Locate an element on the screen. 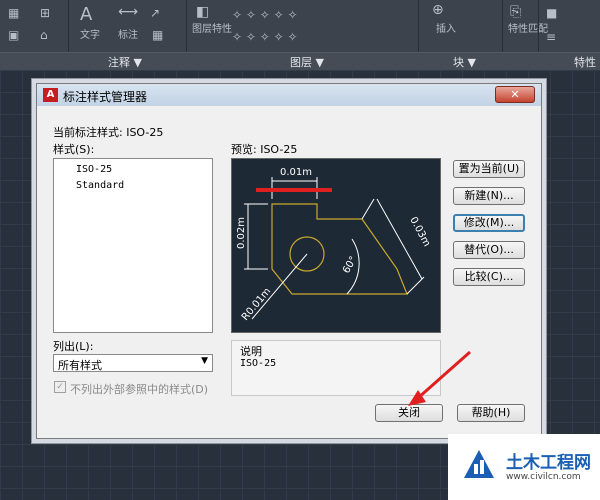 This screenshot has width=600, height=500. insert-icon: ⊕ is located at coordinates (438, 10).